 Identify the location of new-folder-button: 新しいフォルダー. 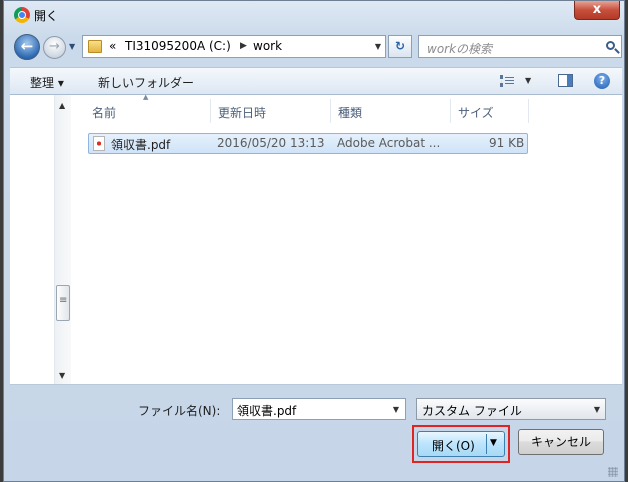
(146, 82).